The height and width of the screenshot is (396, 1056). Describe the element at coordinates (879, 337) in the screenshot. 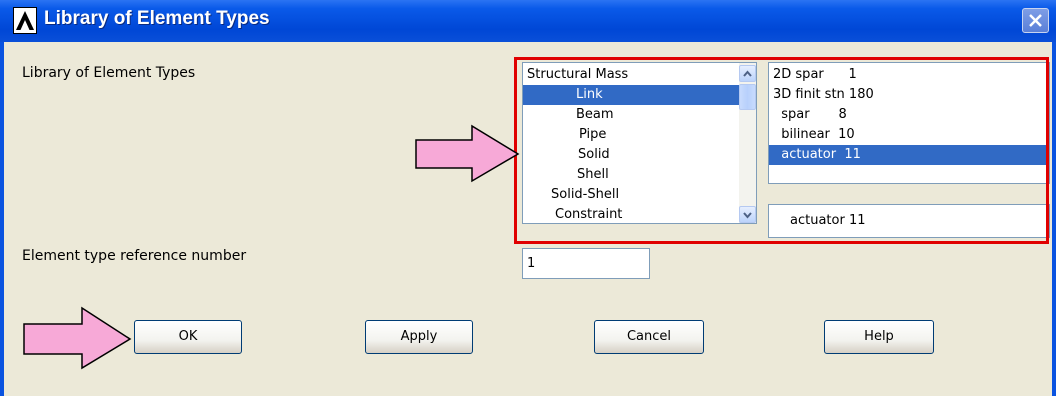

I see `help-button: Help` at that location.